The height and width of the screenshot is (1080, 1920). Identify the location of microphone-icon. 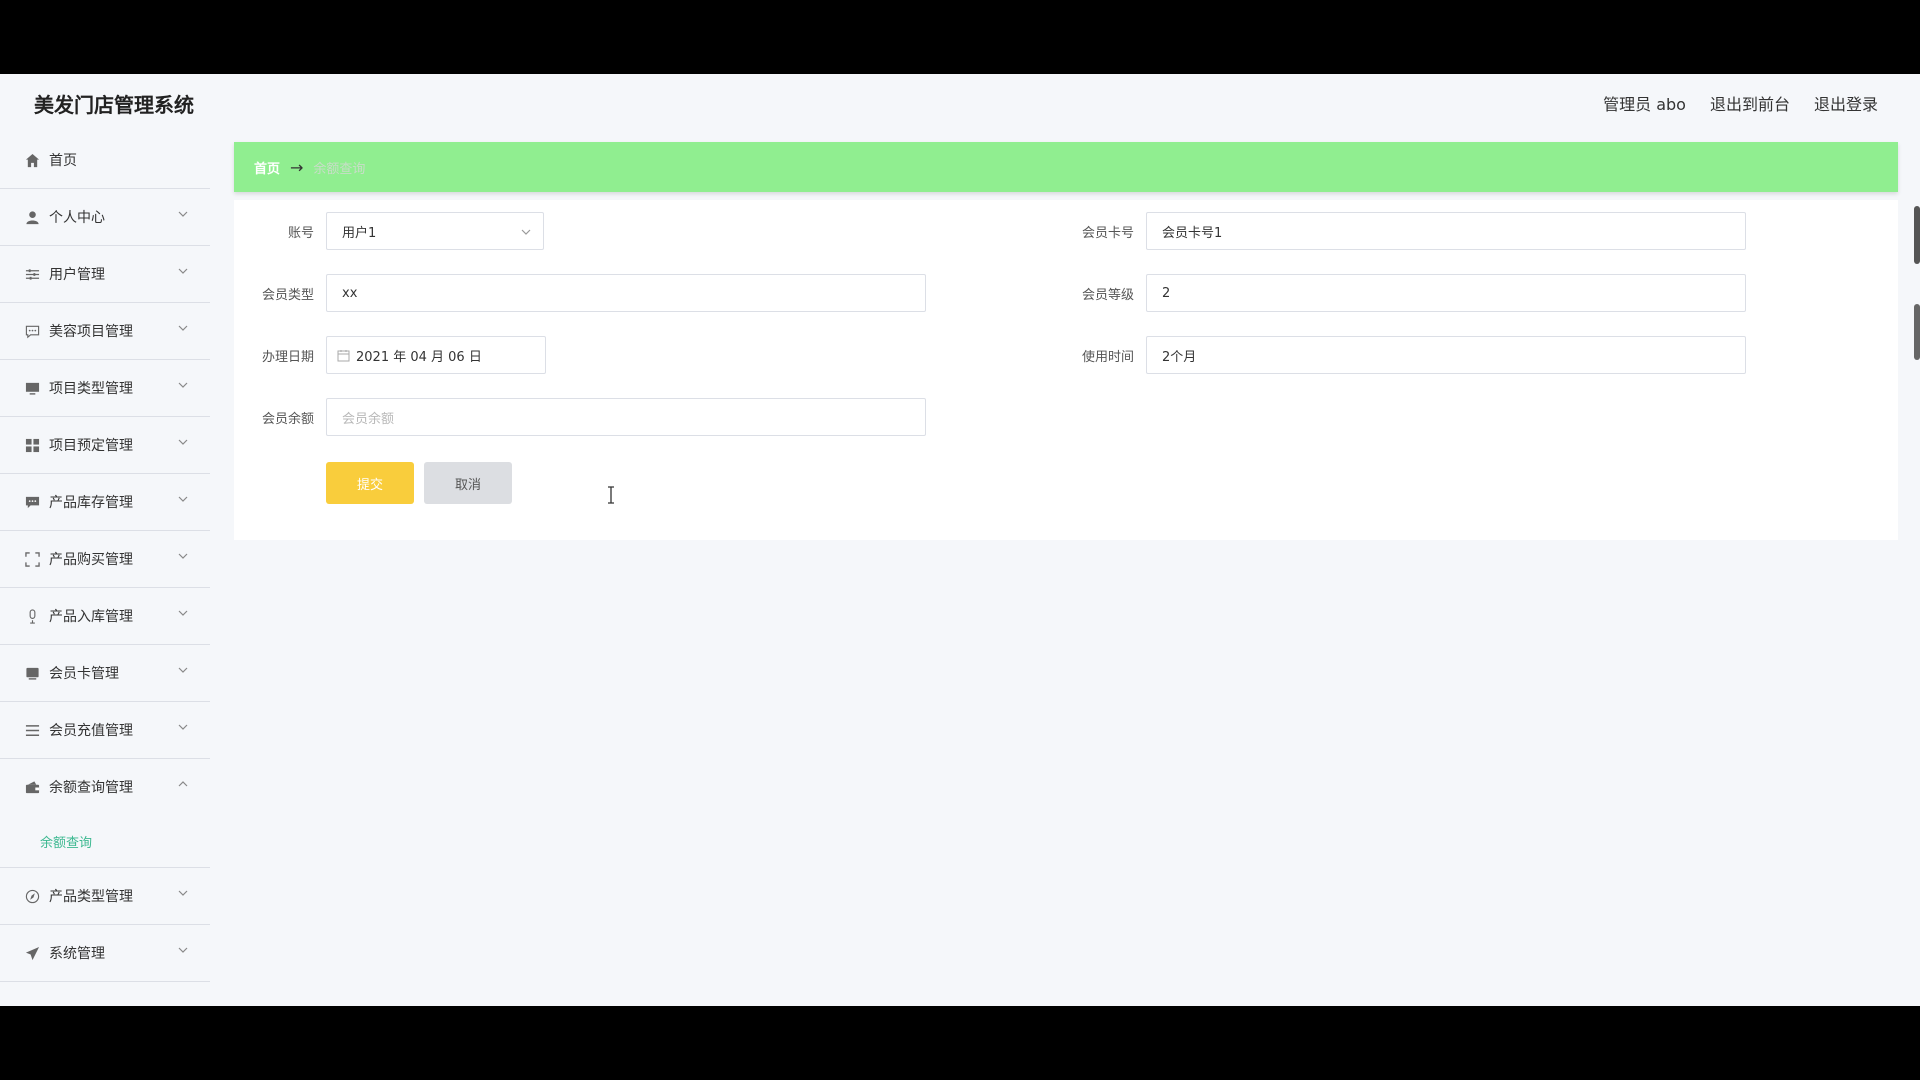
(32, 616).